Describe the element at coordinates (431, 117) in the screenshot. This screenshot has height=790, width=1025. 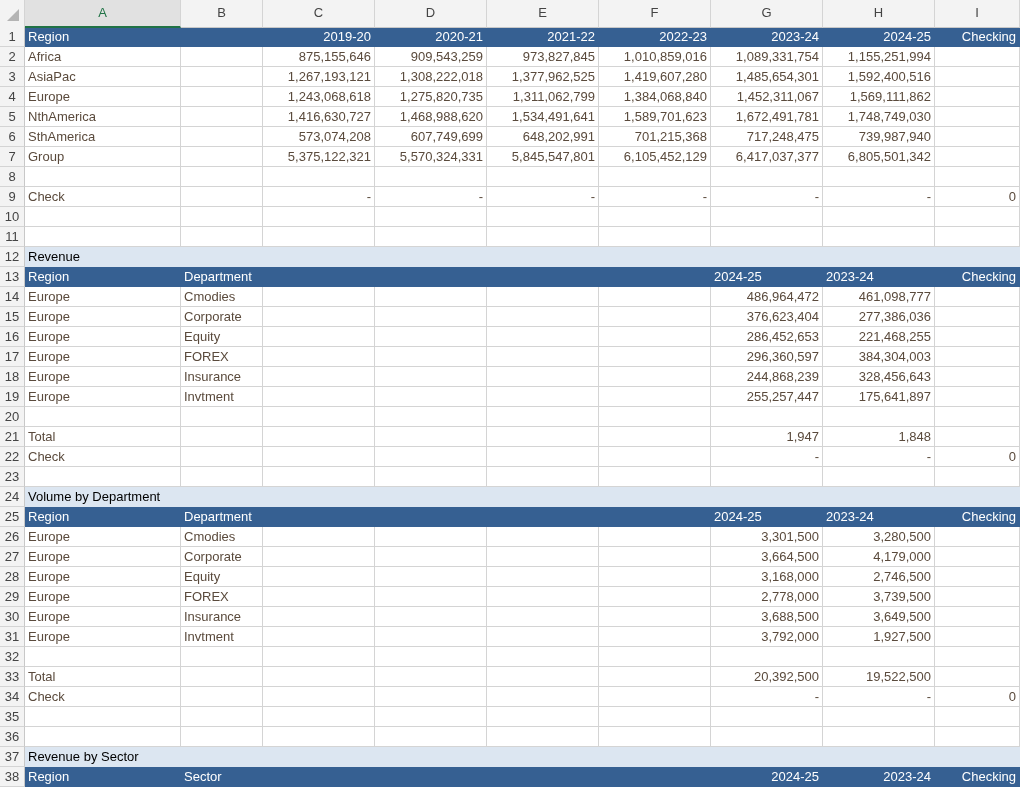
I see `table-cell: 1,468,988,620` at that location.